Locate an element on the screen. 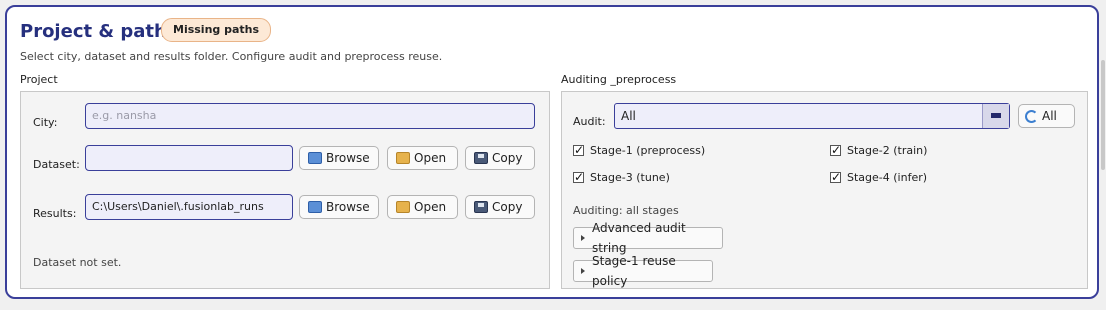 This screenshot has width=1106, height=310. dataset-status: Dataset not set. is located at coordinates (77, 262).